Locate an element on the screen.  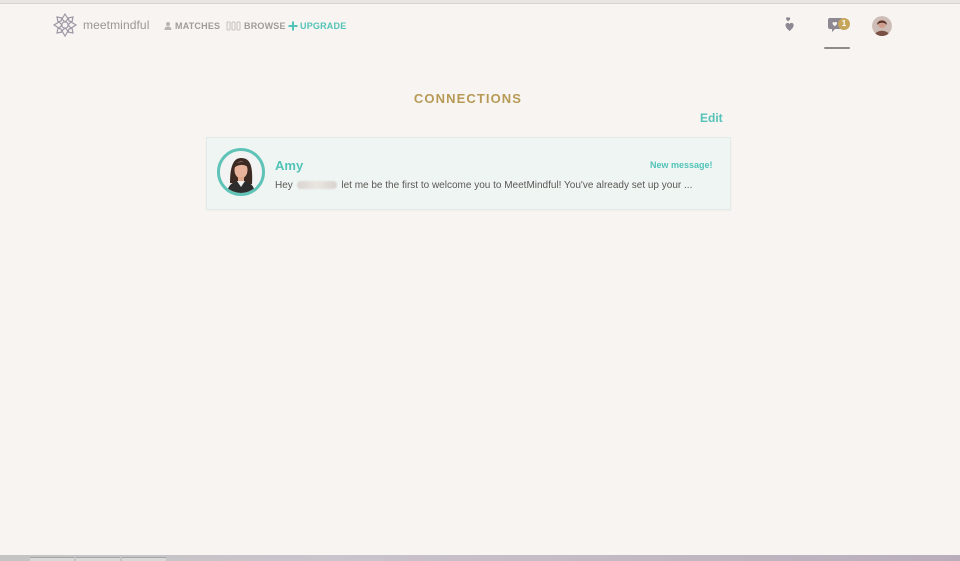
message-count-badge: 1 is located at coordinates (844, 24).